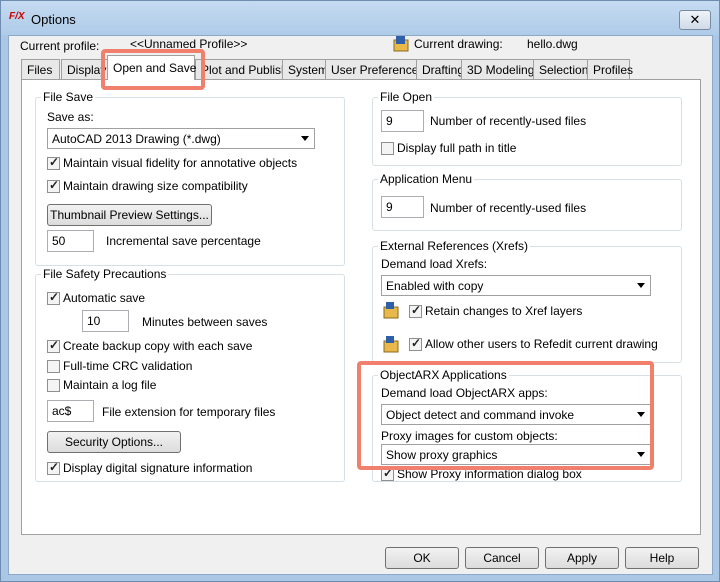 The height and width of the screenshot is (582, 720). I want to click on title-bar: F/X Options ✕, so click(360, 18).